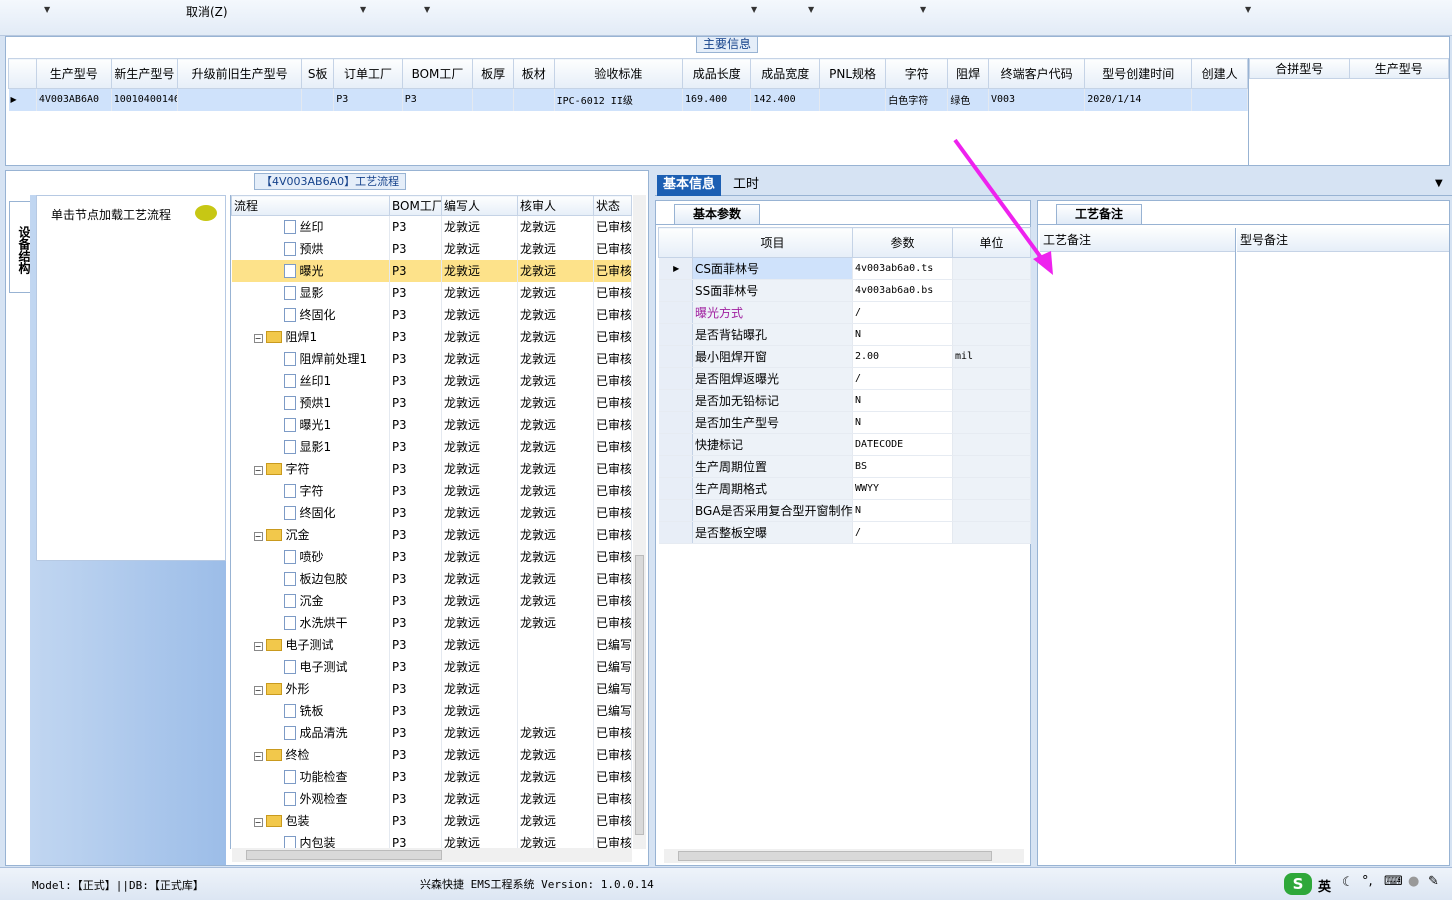 This screenshot has height=900, width=1452. I want to click on tree-row: − 字符 P3 龙敦远 龙敦远 已审核, so click(431, 468).